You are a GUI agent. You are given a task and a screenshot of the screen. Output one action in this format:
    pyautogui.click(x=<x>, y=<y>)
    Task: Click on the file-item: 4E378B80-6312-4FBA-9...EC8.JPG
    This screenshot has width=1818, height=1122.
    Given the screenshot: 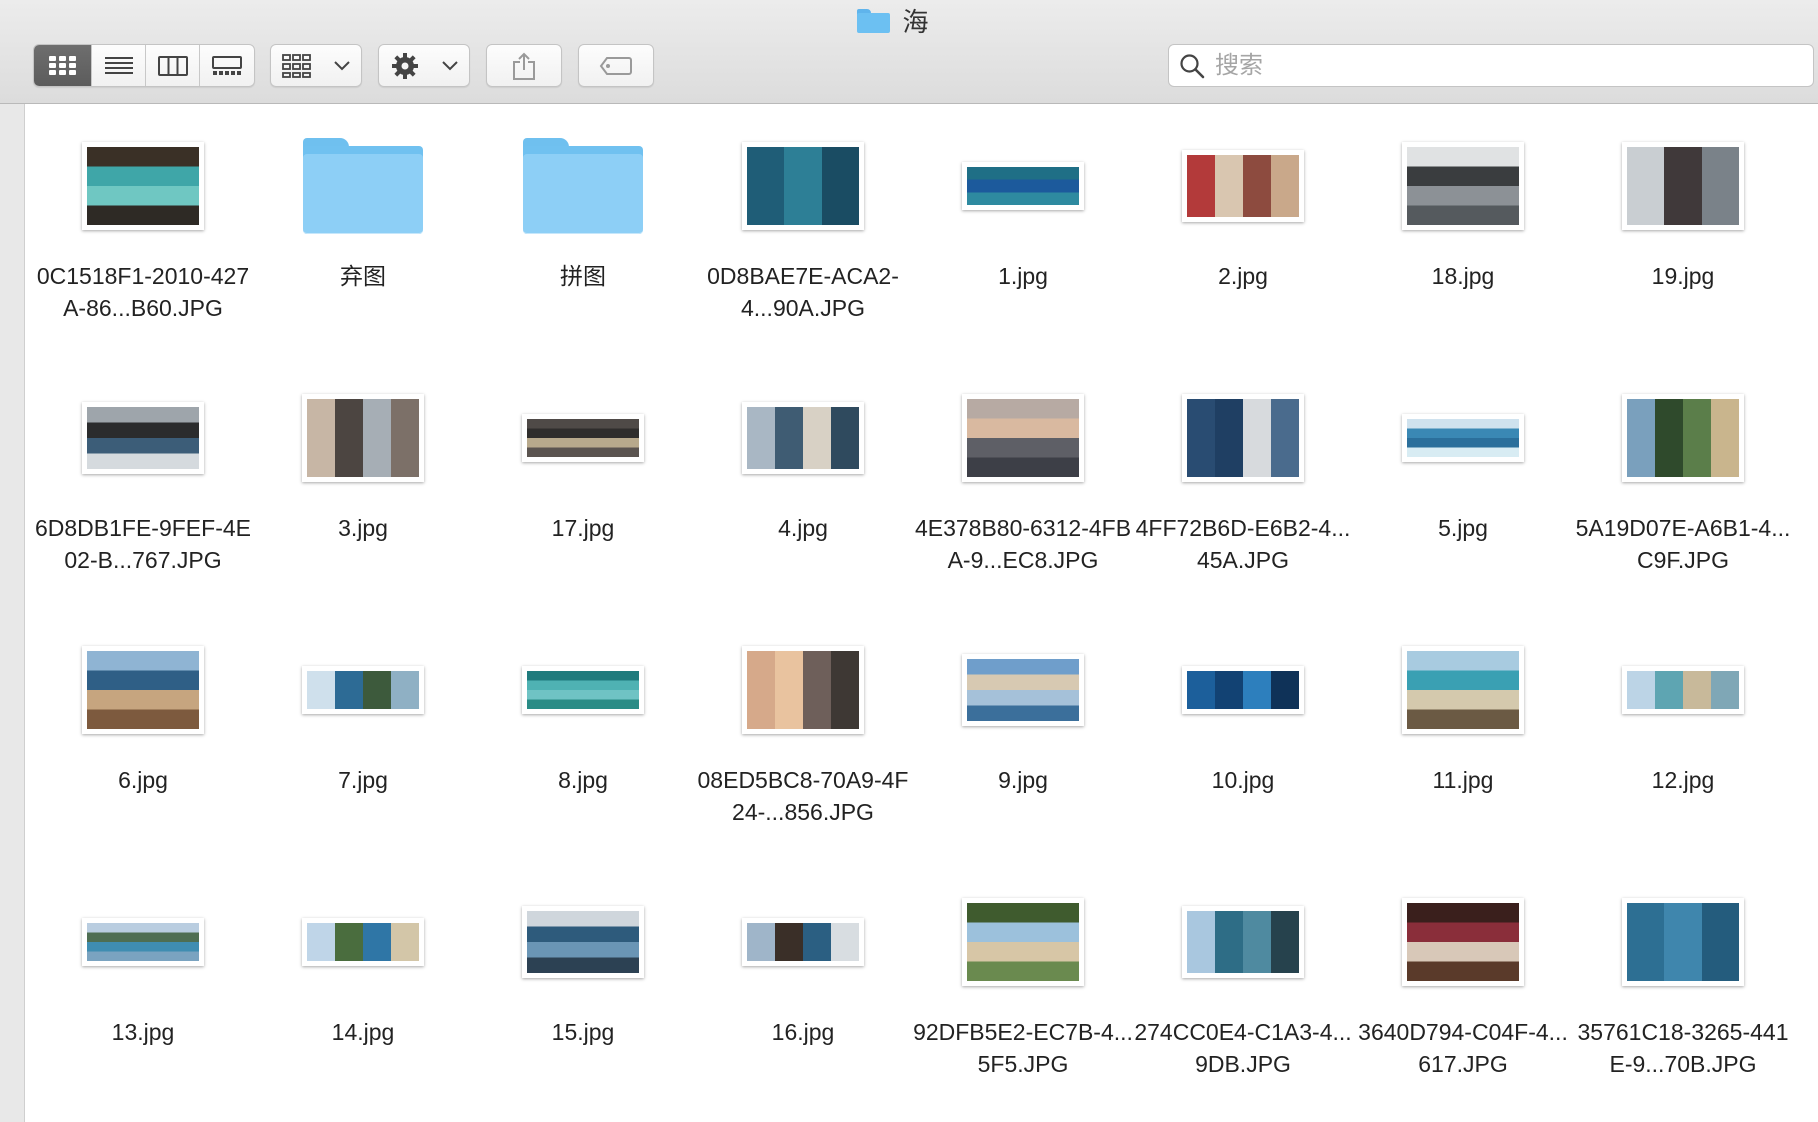 What is the action you would take?
    pyautogui.click(x=1023, y=490)
    